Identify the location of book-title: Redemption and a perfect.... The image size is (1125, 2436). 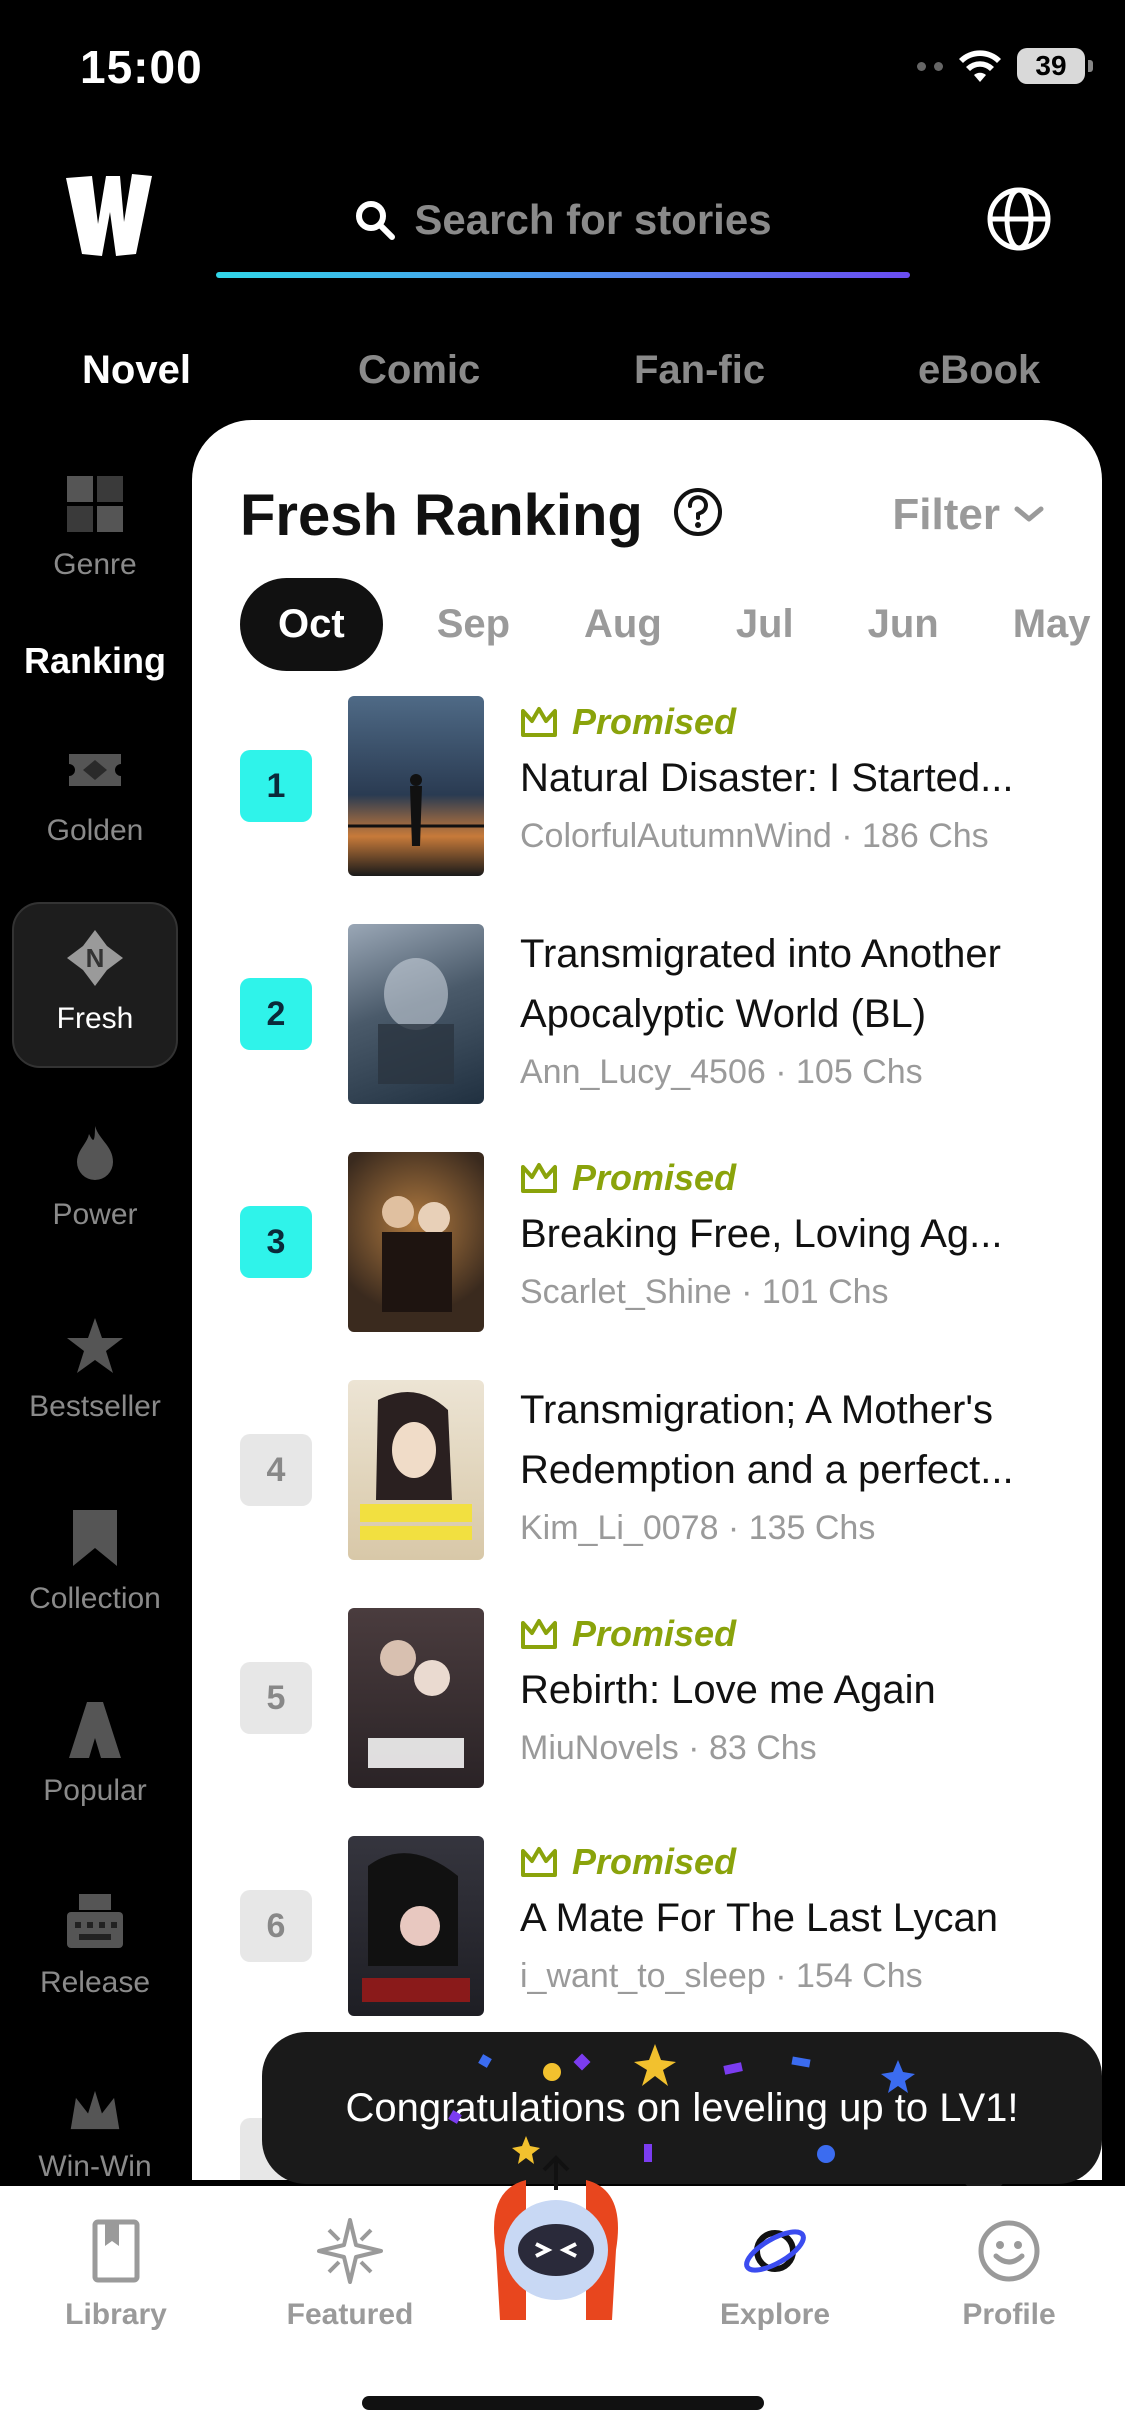
(767, 1470).